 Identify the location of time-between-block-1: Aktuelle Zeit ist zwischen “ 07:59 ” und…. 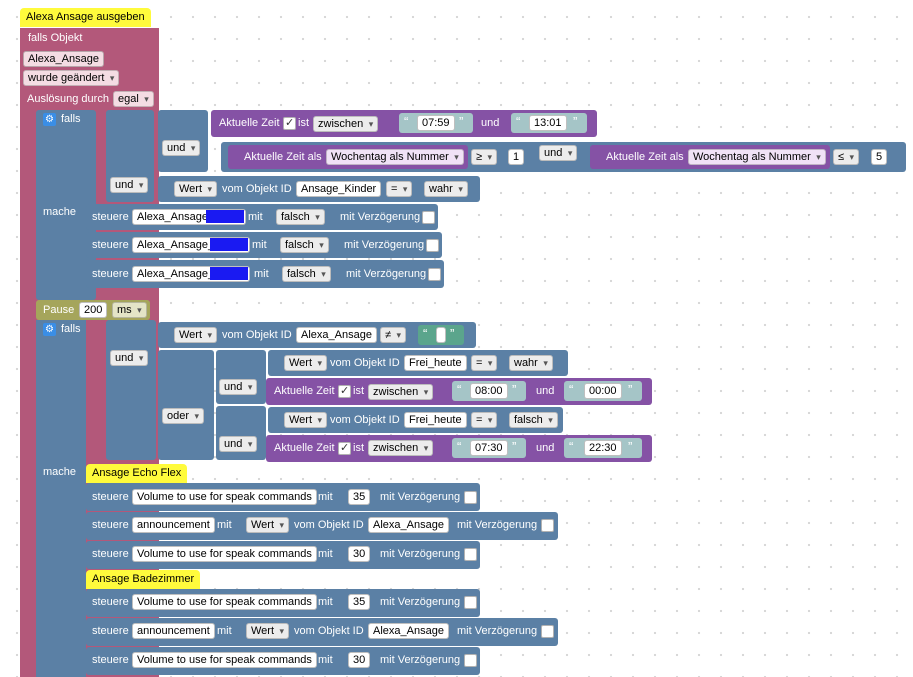
(404, 123).